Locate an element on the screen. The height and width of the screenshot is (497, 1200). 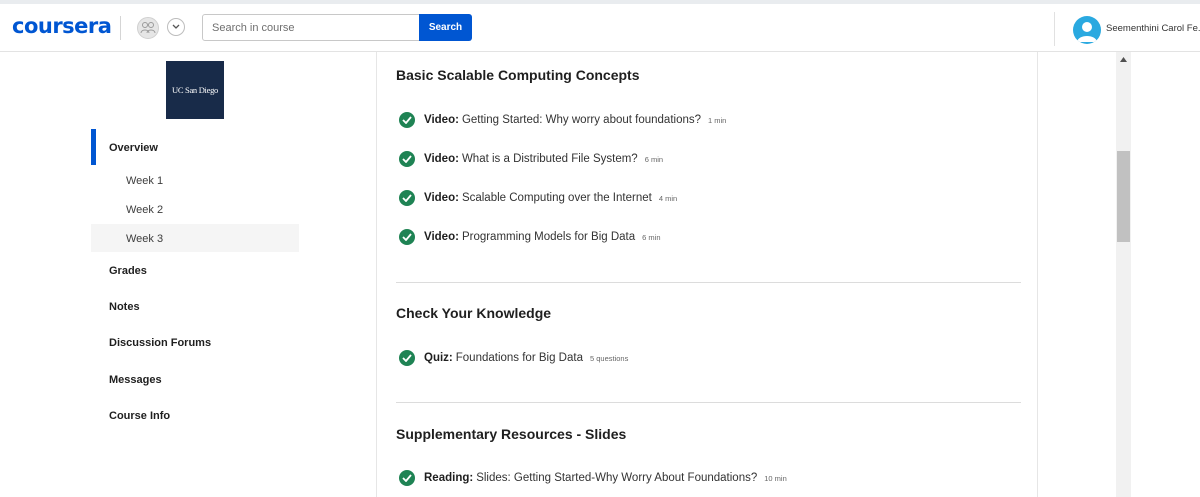
item-duration: 1 min is located at coordinates (717, 120).